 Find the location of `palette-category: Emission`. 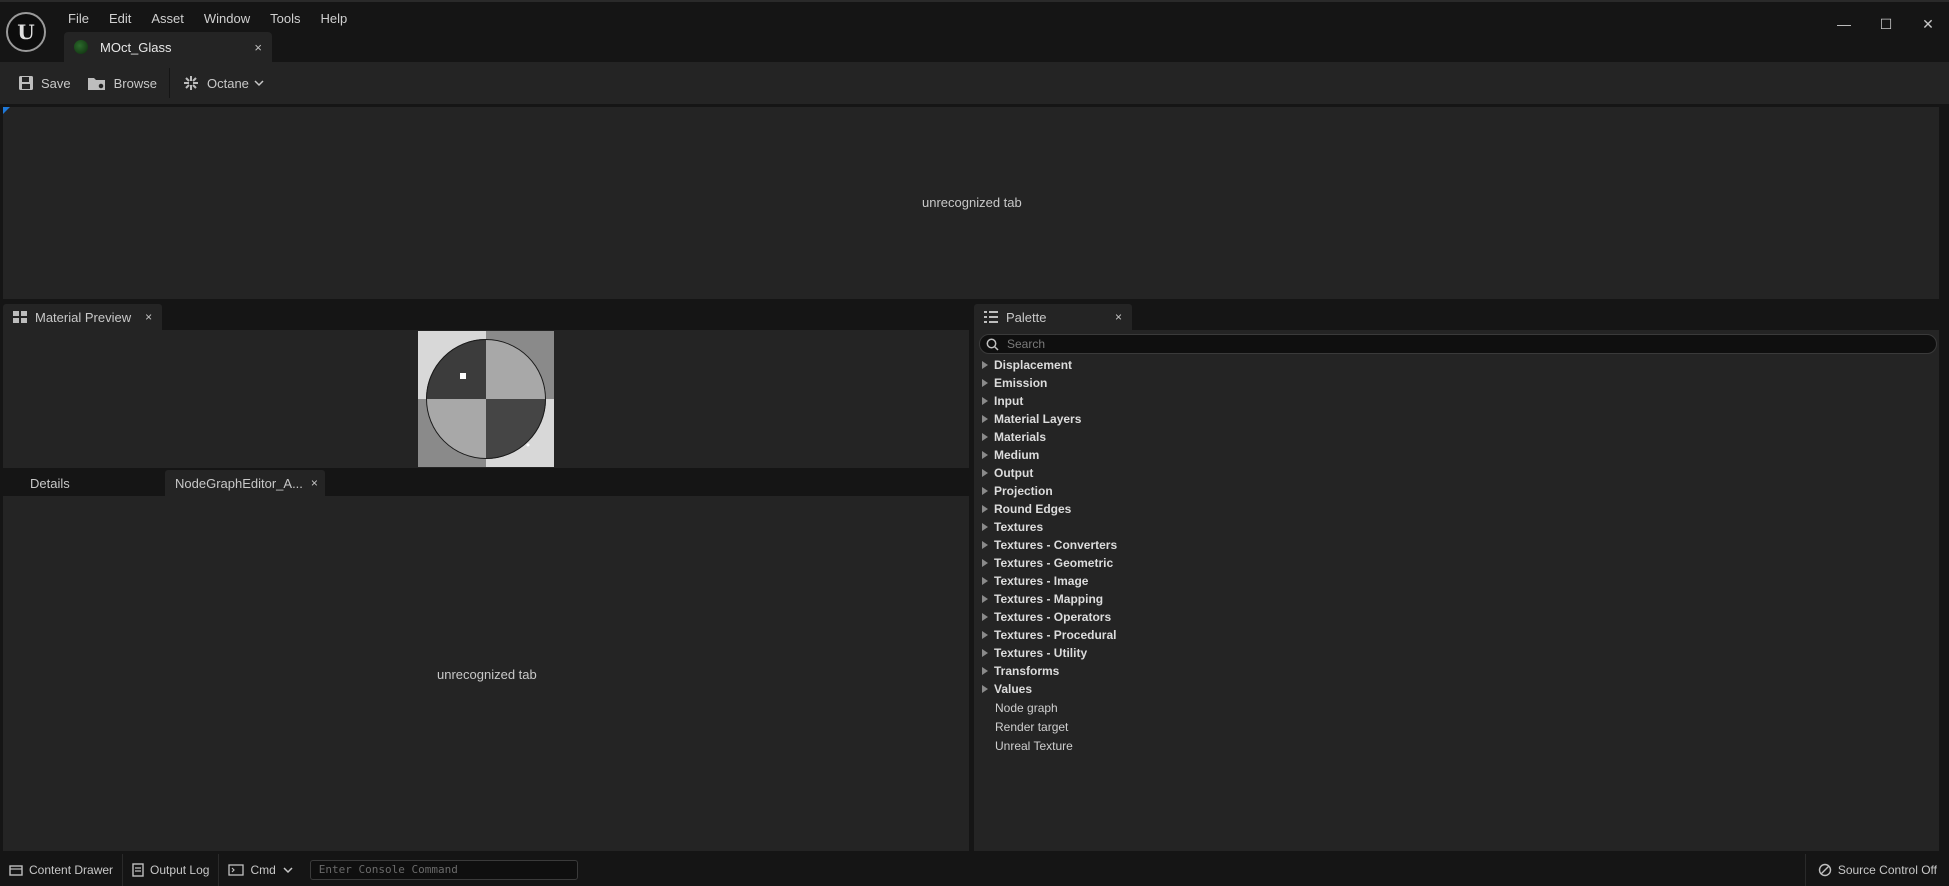

palette-category: Emission is located at coordinates (1048, 383).